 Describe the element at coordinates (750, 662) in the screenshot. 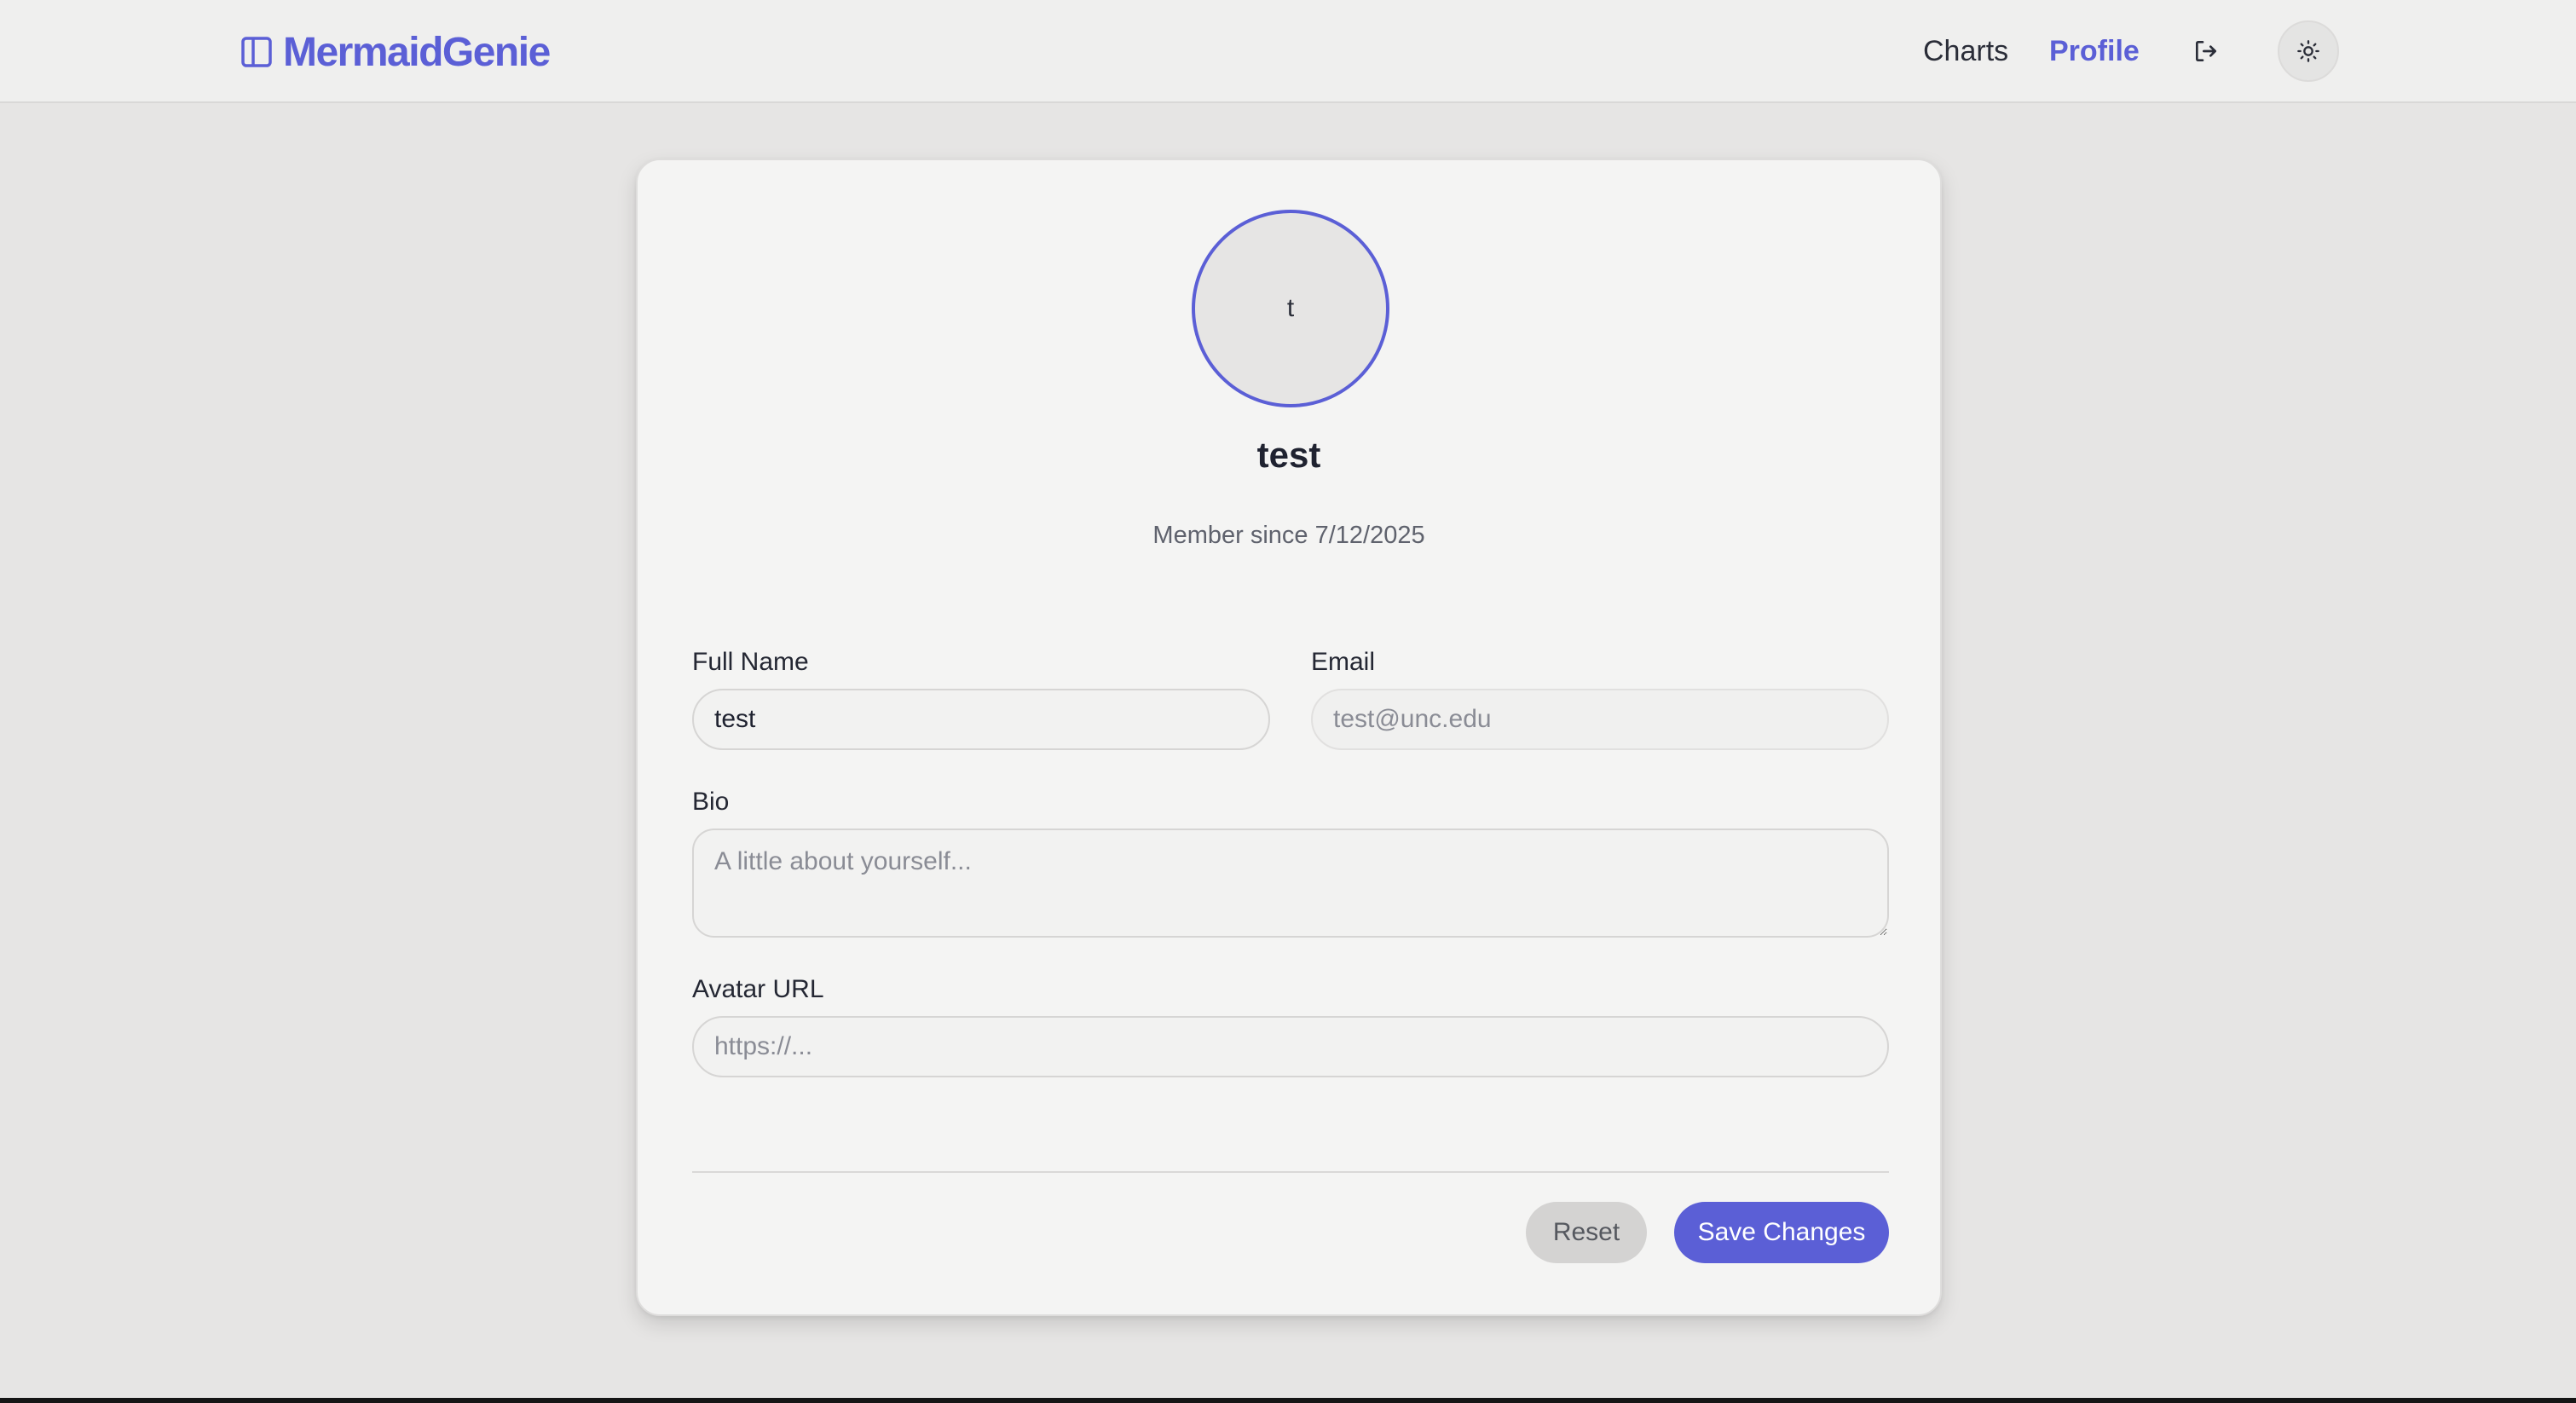

I see `full-name-label: Full Name` at that location.